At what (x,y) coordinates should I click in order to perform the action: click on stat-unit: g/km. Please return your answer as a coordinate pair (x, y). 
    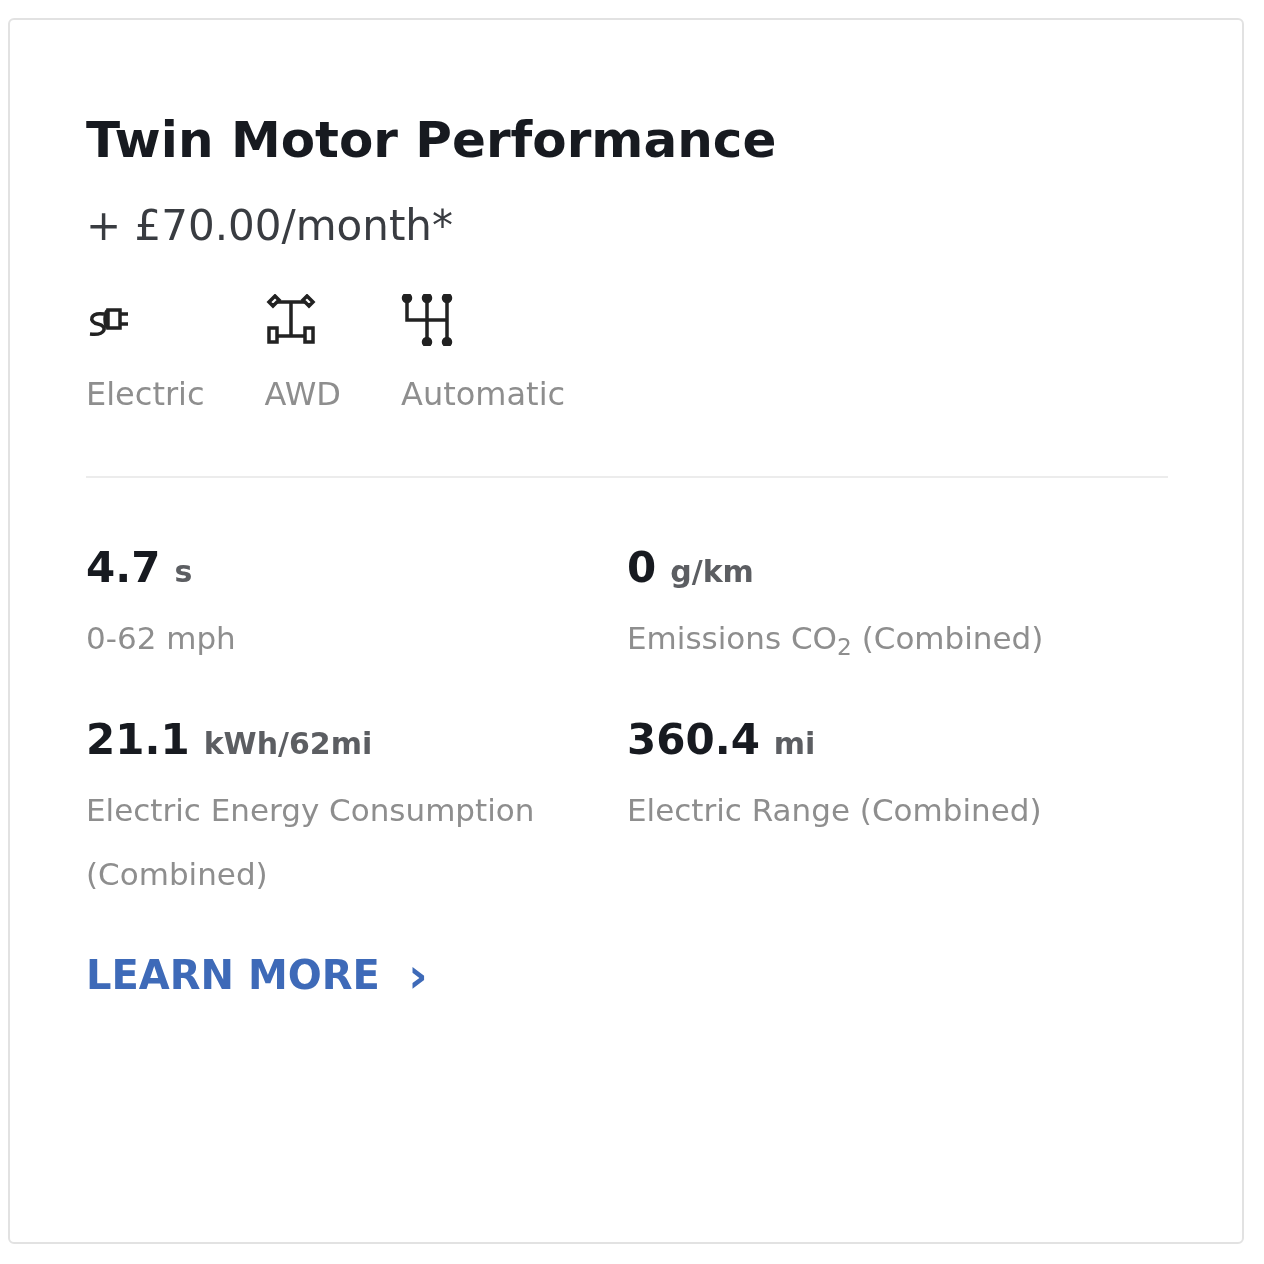
    Looking at the image, I should click on (712, 572).